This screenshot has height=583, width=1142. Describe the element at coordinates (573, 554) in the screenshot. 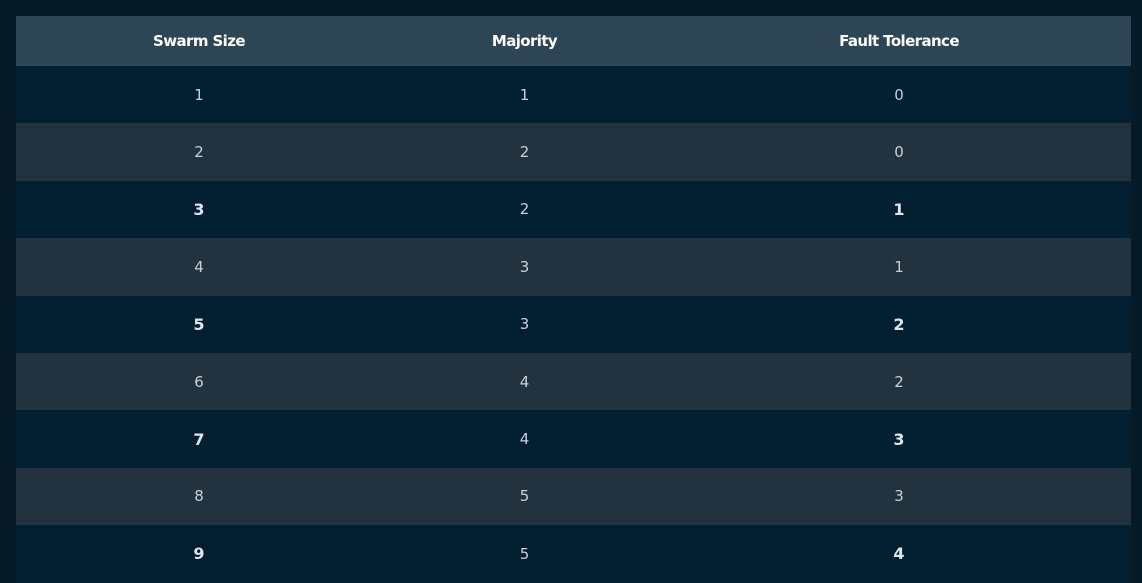

I see `table-row: 9 5 4` at that location.